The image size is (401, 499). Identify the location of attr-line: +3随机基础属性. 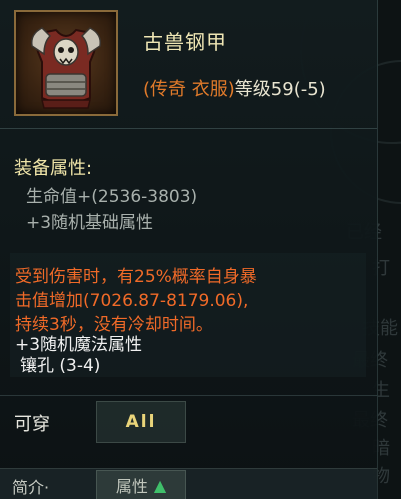
(90, 223).